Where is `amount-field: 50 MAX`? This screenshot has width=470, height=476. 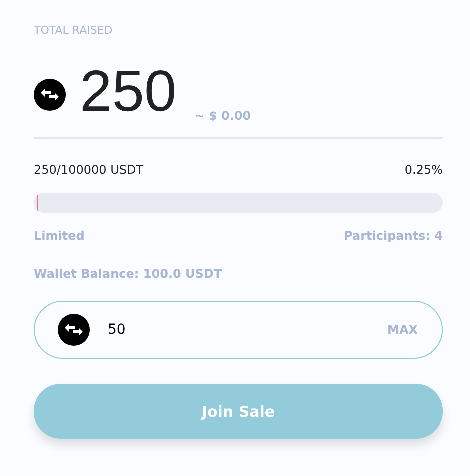
amount-field: 50 MAX is located at coordinates (238, 330).